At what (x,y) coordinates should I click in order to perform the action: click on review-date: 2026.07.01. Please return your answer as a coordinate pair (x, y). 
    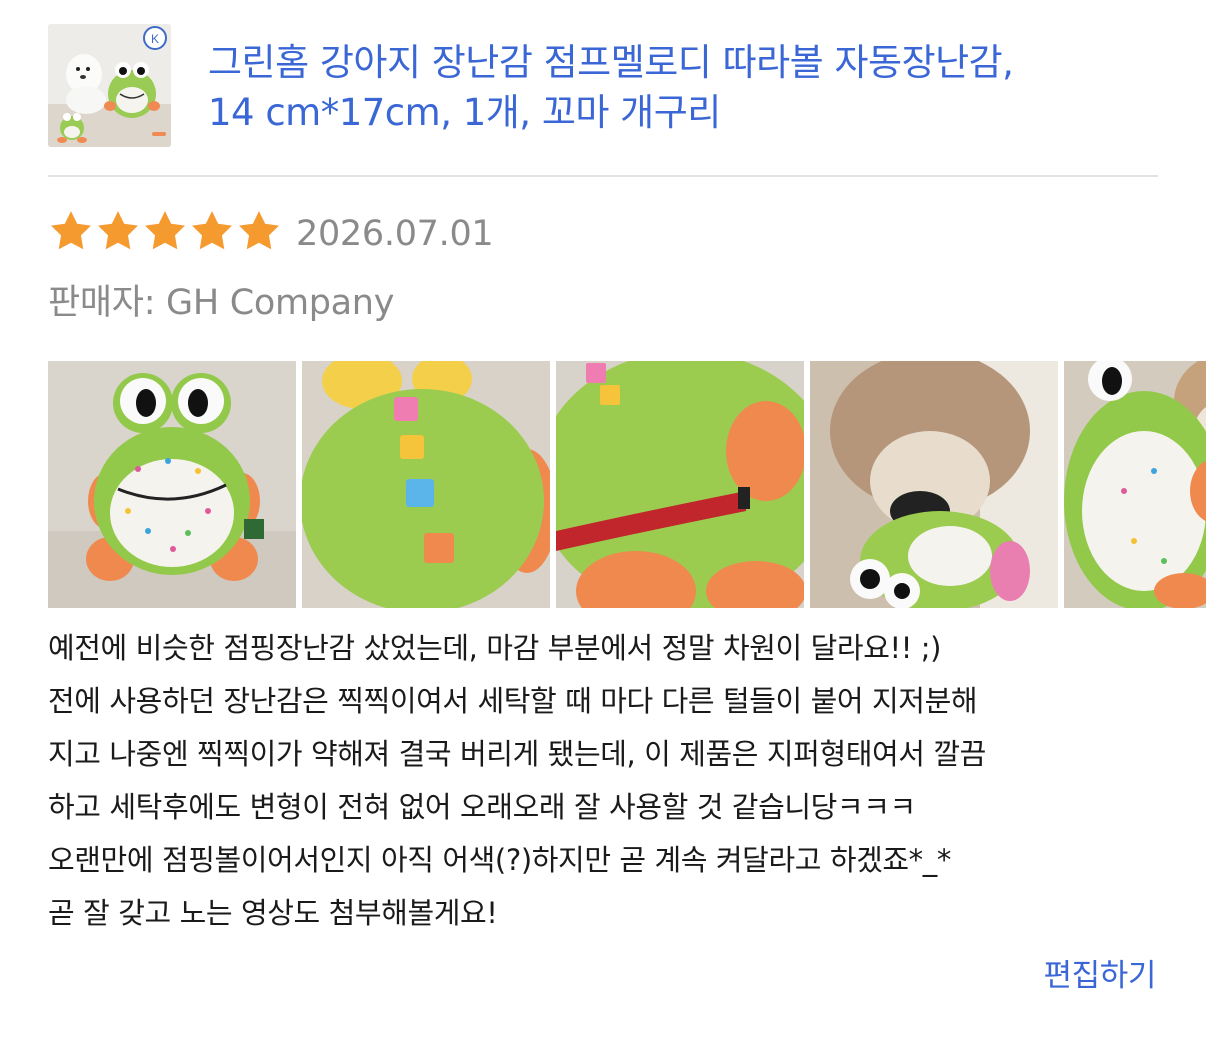
    Looking at the image, I should click on (395, 234).